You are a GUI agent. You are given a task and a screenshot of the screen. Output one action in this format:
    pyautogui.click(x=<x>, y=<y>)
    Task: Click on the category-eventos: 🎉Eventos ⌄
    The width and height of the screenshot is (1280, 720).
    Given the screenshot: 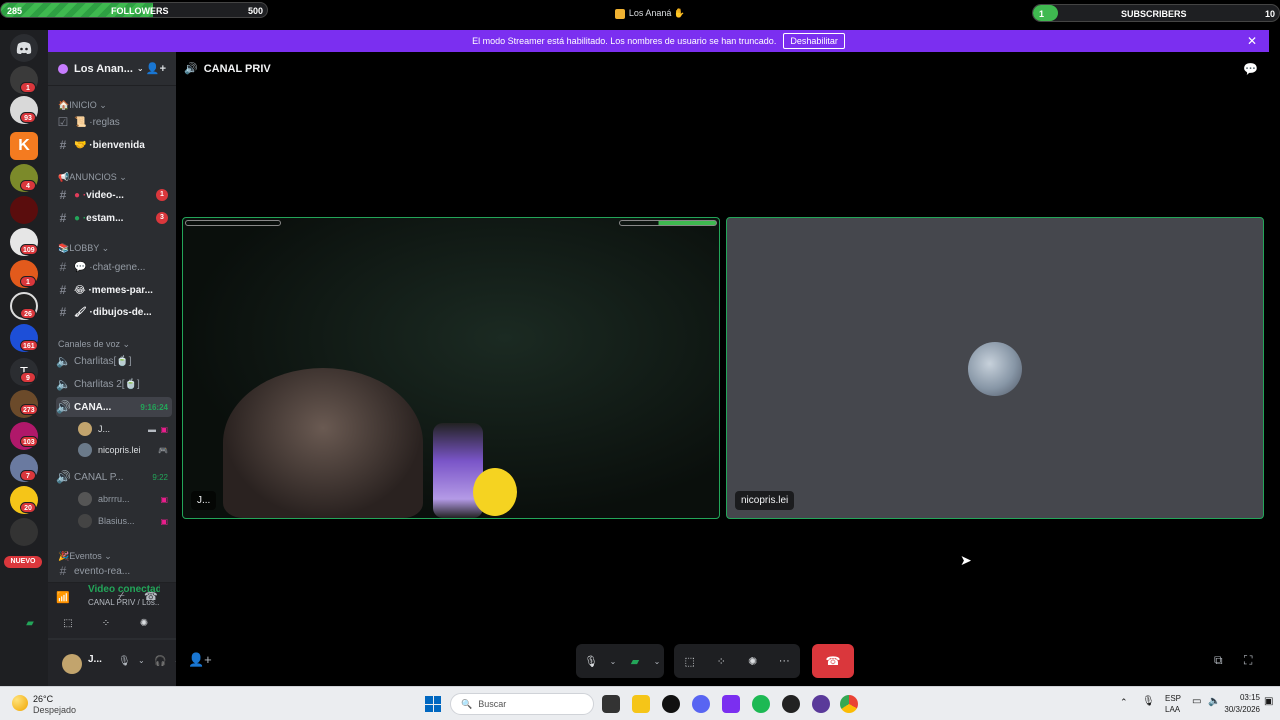 What is the action you would take?
    pyautogui.click(x=85, y=556)
    